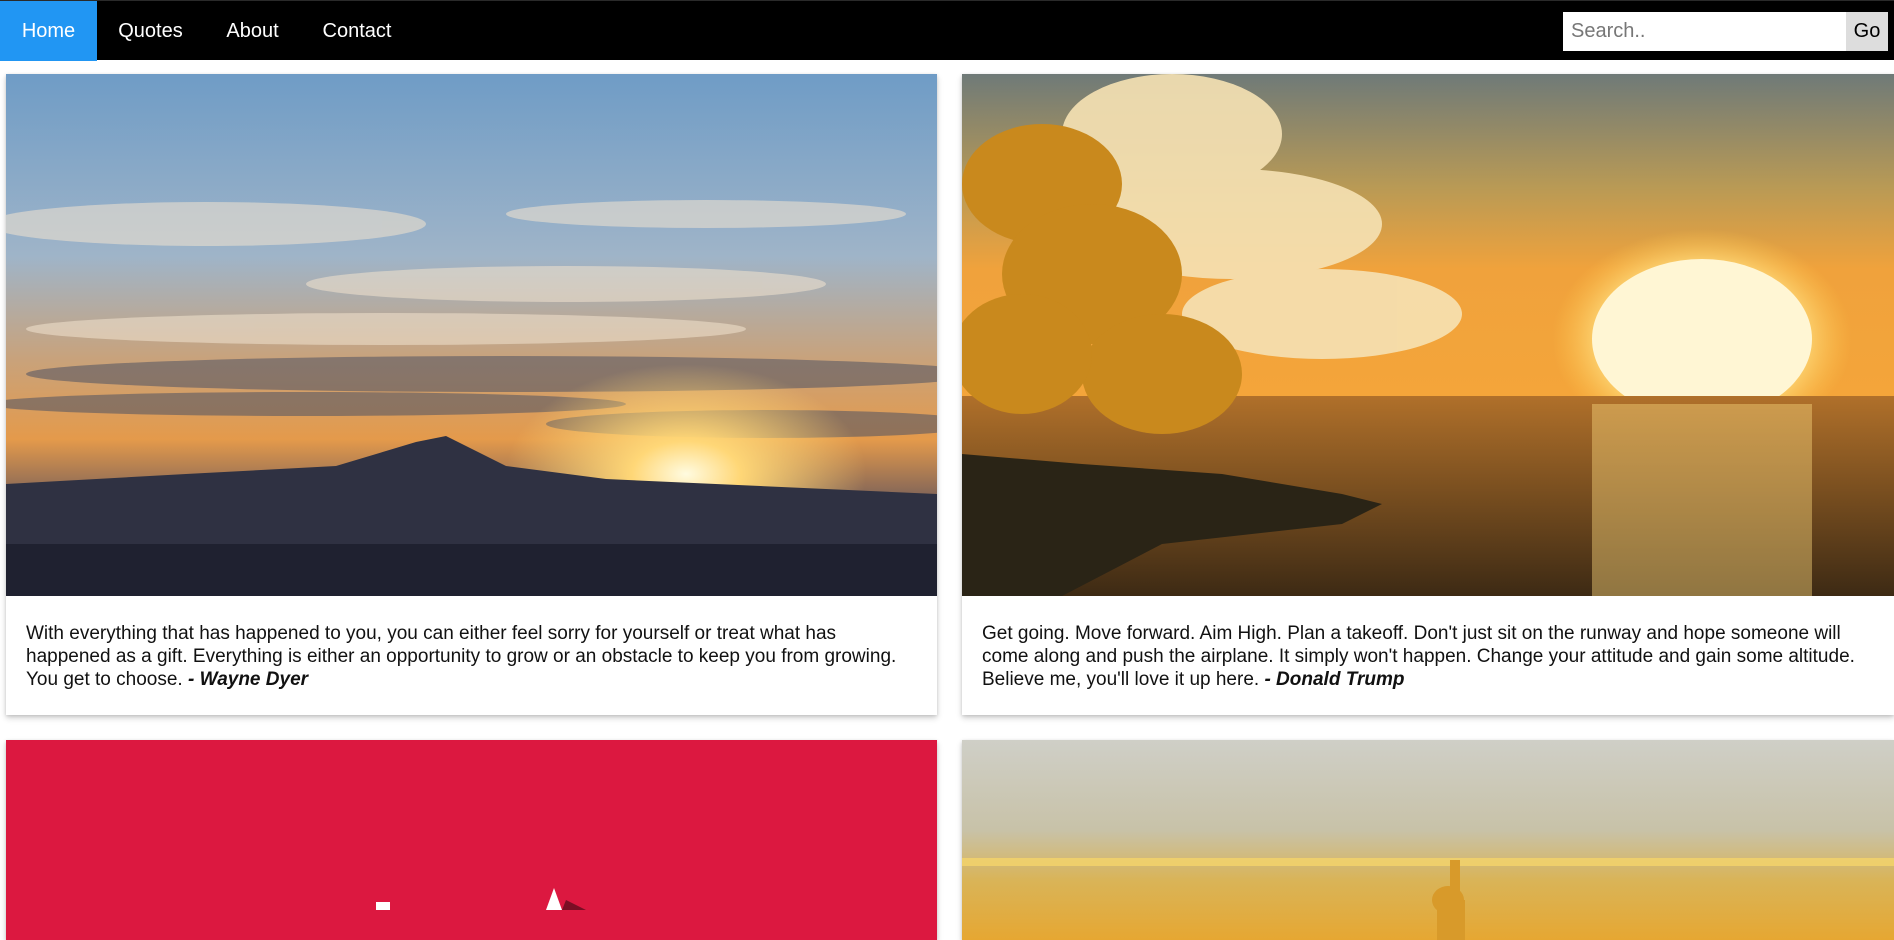  I want to click on quote-author: - Donald Trump, so click(1334, 679).